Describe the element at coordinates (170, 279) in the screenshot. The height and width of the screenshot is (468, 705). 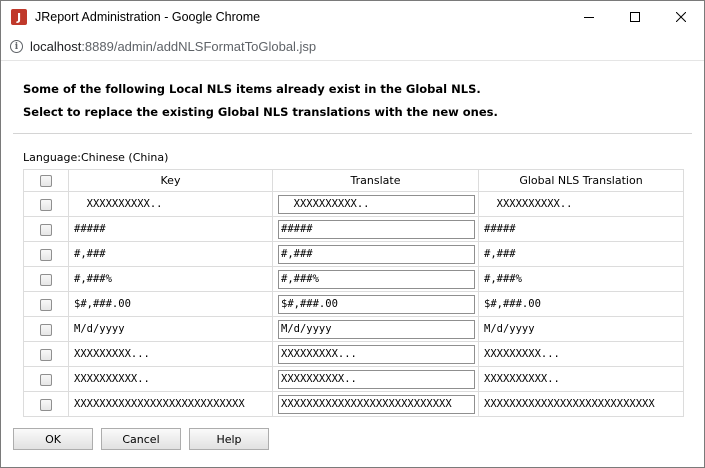
I see `key-cell: #,###%` at that location.